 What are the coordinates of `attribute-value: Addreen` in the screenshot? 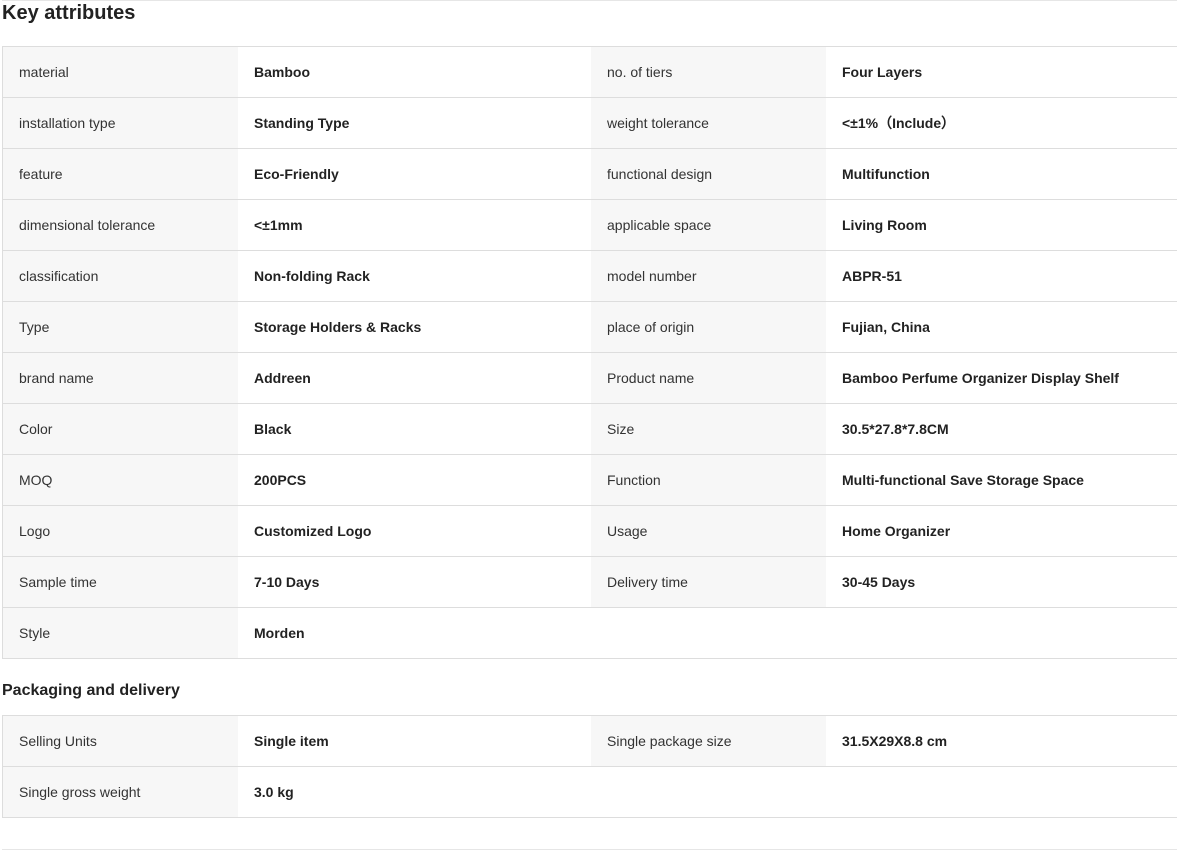 It's located at (414, 378).